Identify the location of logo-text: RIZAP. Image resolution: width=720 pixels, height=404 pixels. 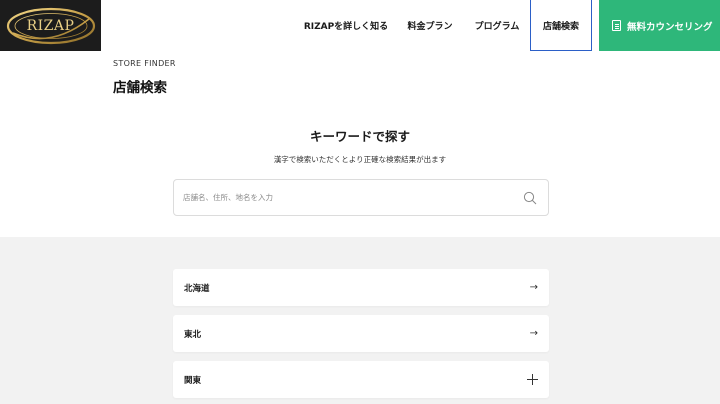
(50, 25).